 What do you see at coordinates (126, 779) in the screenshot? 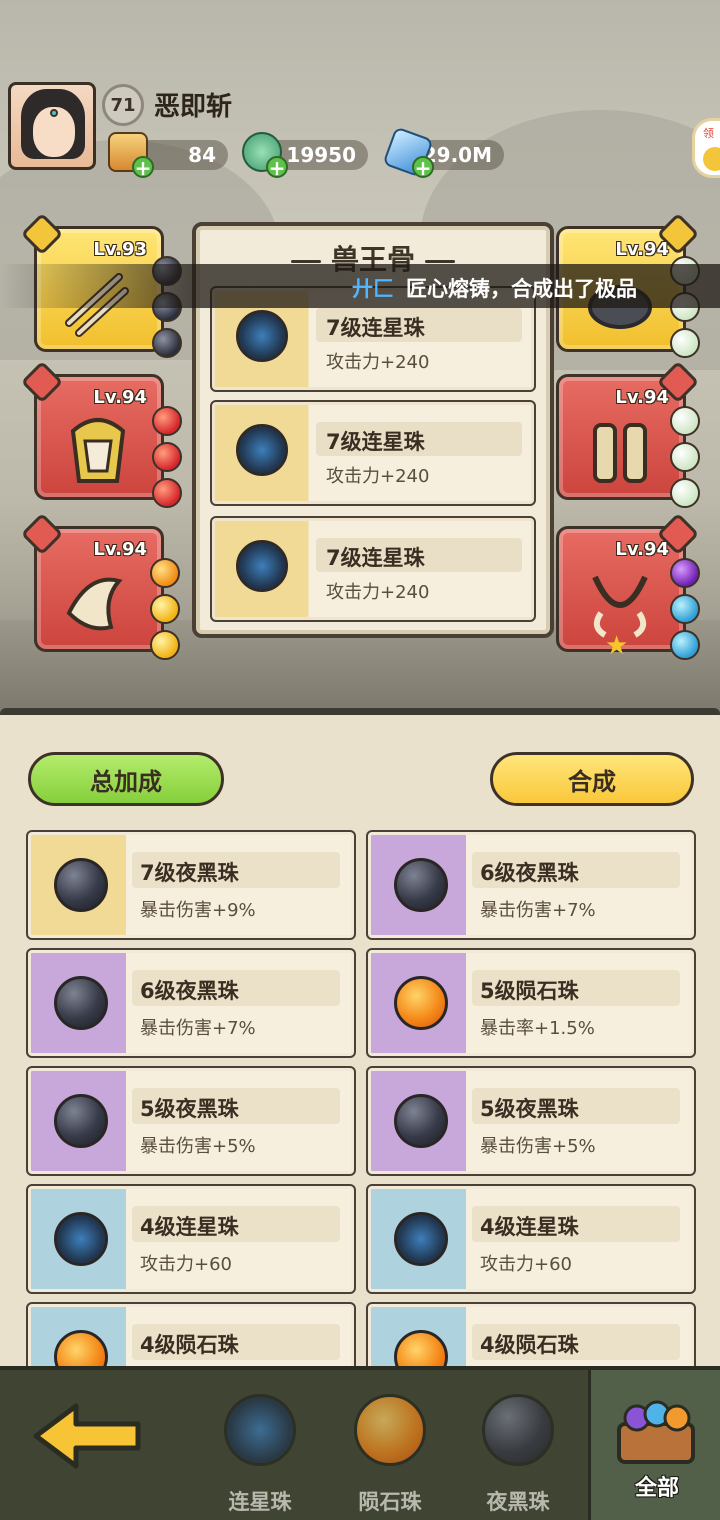
I see `total-bonus-button: 总加成` at bounding box center [126, 779].